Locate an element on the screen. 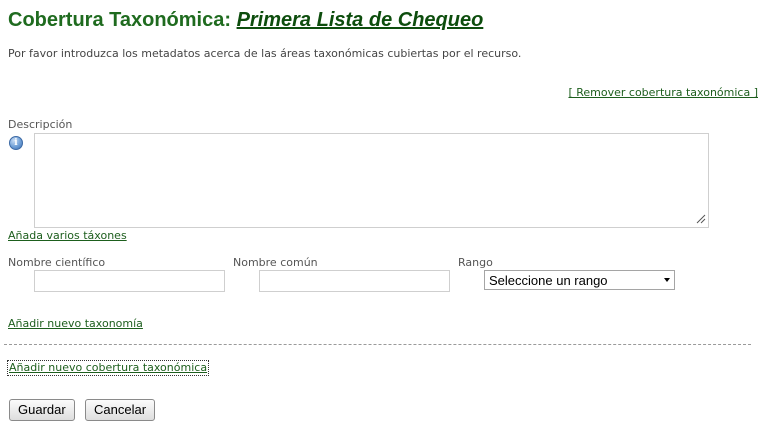  page-title-prefix: Cobertura Taxonómica: is located at coordinates (119, 20).